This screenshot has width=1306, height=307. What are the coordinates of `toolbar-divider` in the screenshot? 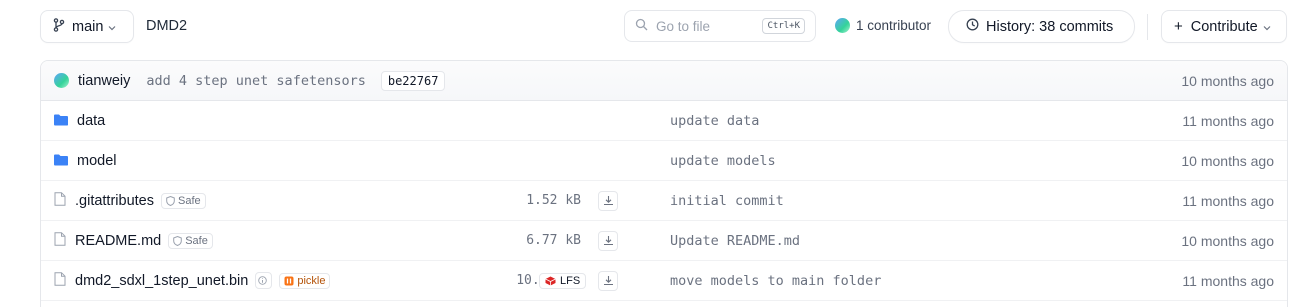 It's located at (1147, 27).